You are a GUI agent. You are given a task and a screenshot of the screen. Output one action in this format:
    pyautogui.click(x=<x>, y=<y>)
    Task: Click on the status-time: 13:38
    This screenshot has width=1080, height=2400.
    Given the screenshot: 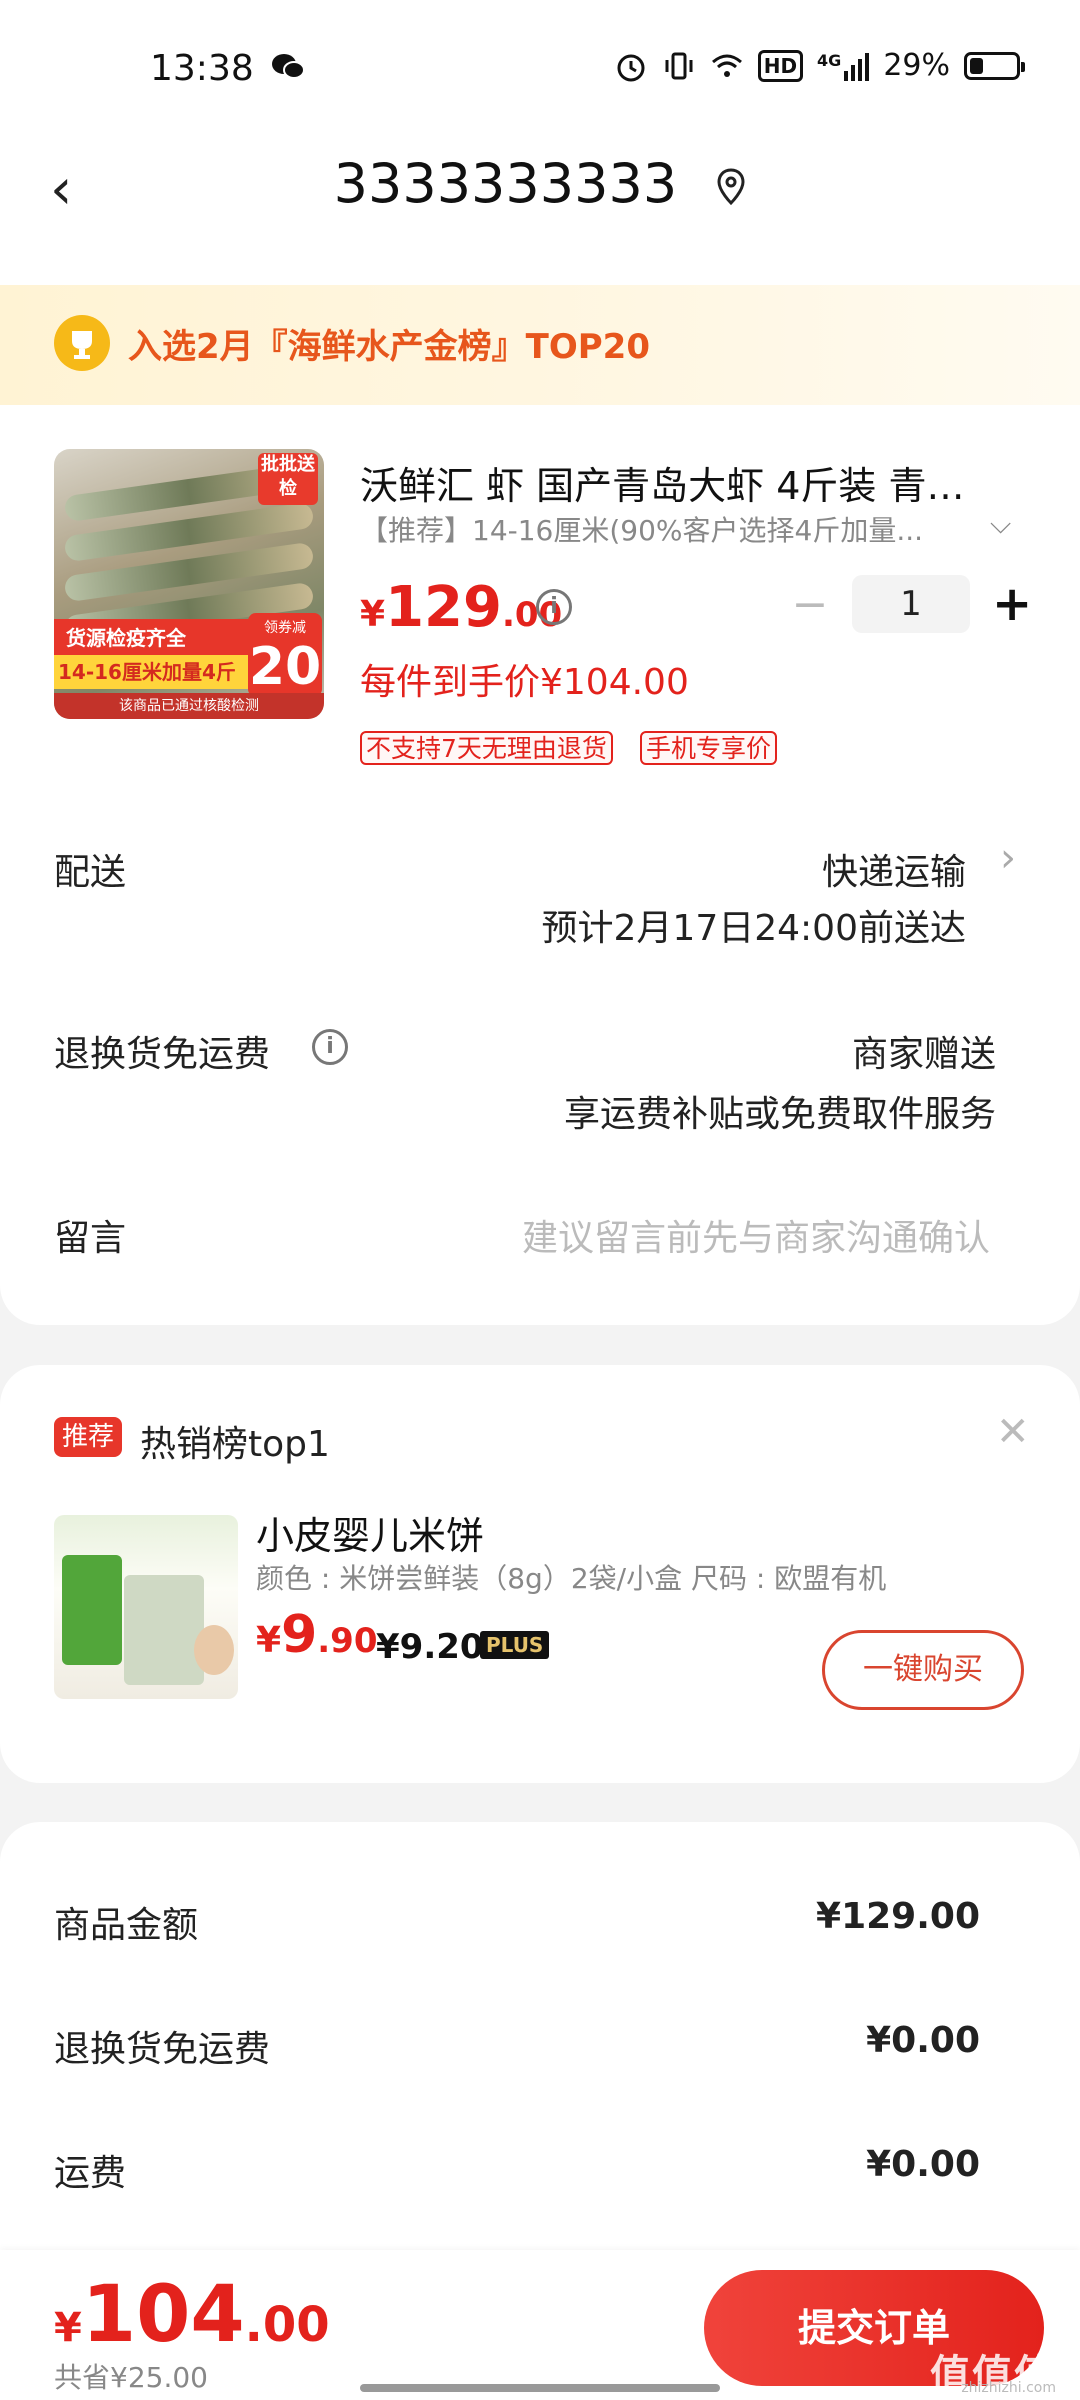 What is the action you would take?
    pyautogui.click(x=202, y=68)
    